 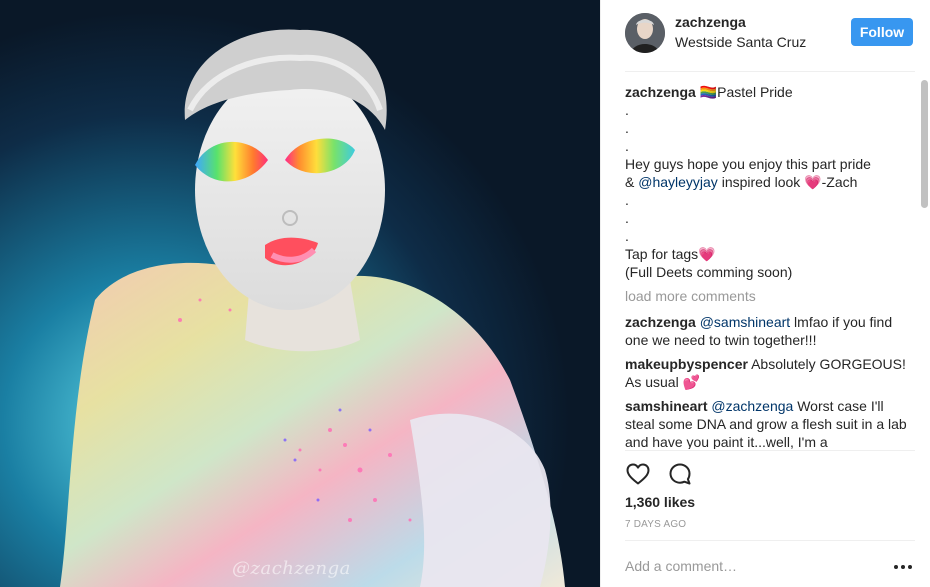 I want to click on caption-text-line: (Full Deets comming soon), so click(x=709, y=272).